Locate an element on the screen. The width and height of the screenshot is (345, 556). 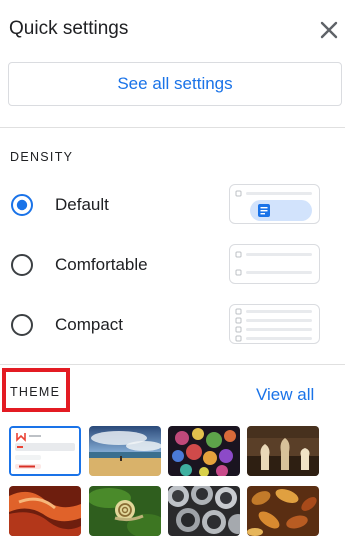
density-option-label: Default is located at coordinates (82, 204).